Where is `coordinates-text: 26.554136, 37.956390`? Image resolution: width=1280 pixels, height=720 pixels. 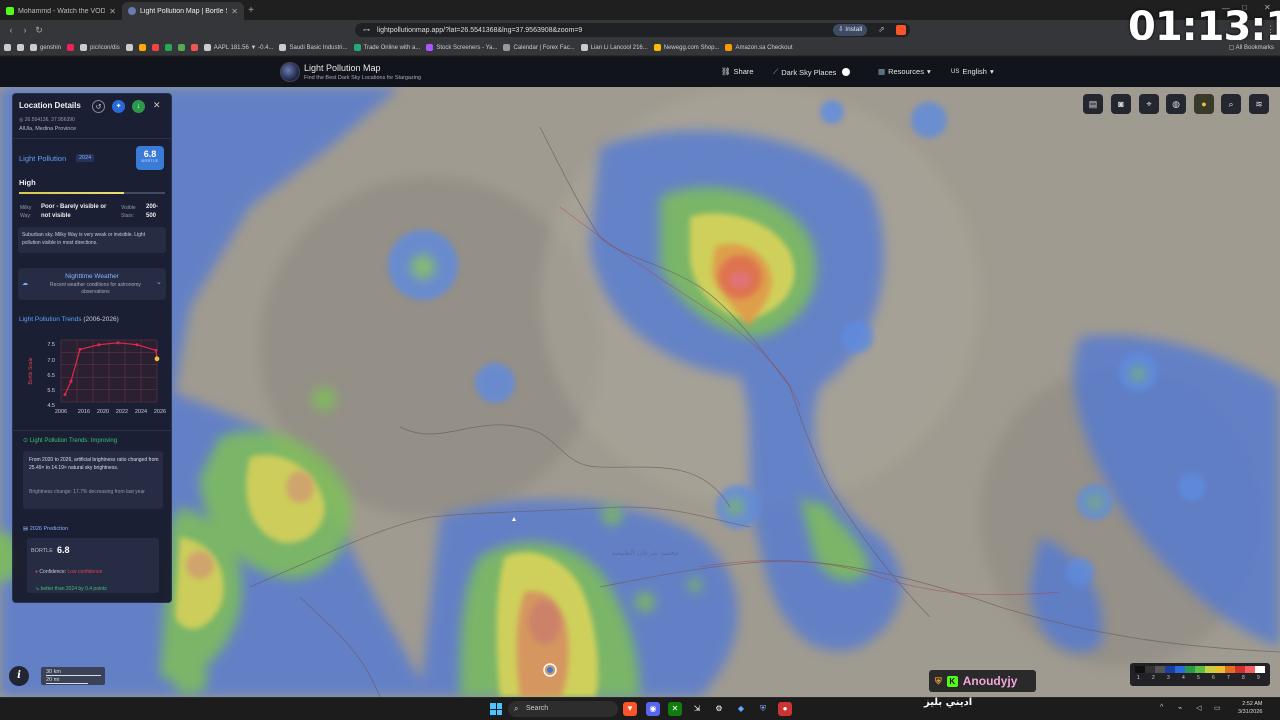
coordinates-text: 26.554136, 37.956390 is located at coordinates (49, 120).